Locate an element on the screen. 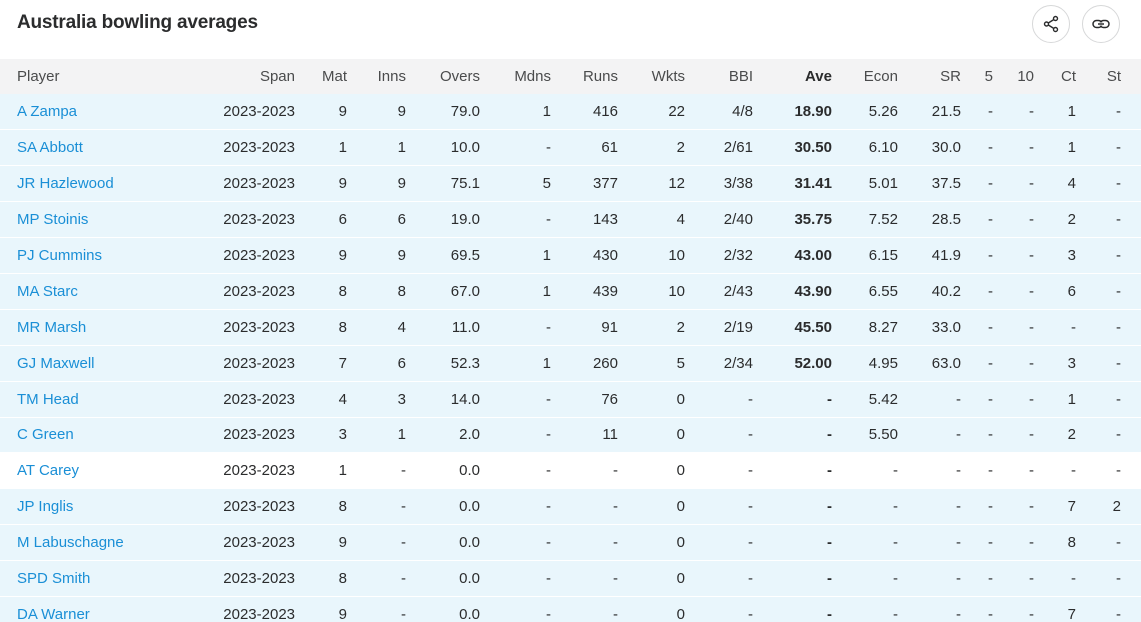 This screenshot has width=1141, height=622. cell-runs: 61 is located at coordinates (609, 148).